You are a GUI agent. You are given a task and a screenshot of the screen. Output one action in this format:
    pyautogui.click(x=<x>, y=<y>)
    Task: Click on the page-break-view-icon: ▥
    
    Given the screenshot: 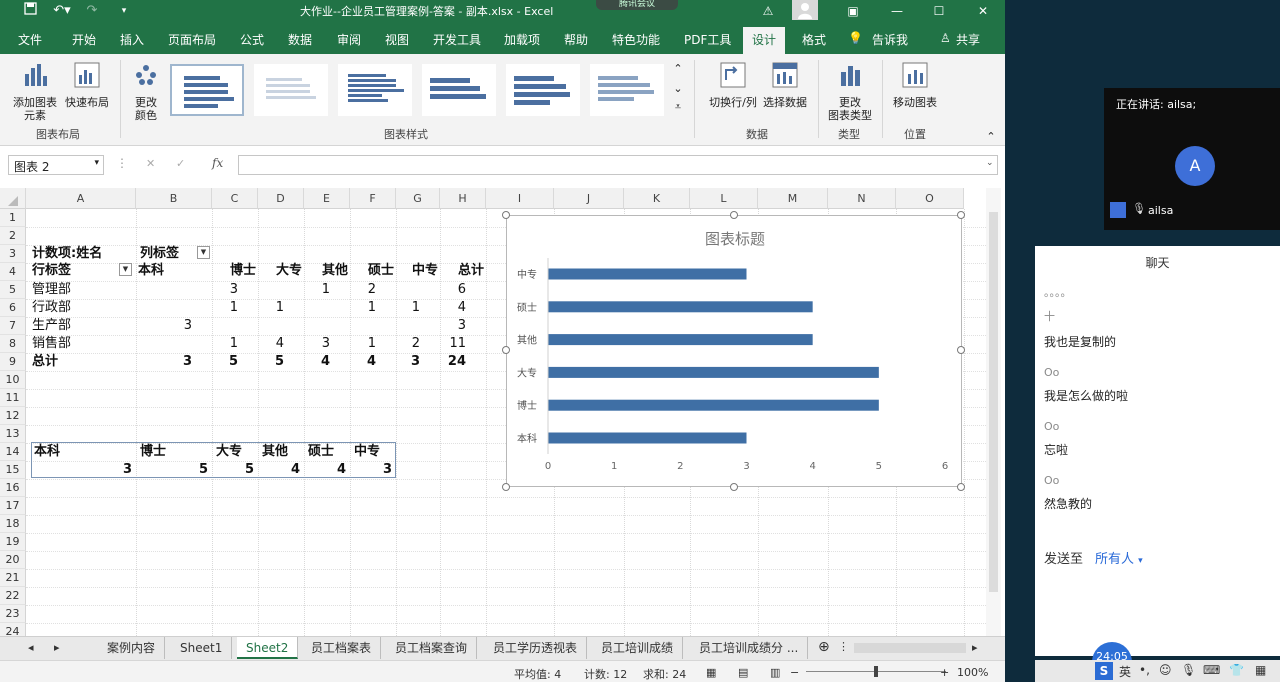 What is the action you would take?
    pyautogui.click(x=775, y=672)
    